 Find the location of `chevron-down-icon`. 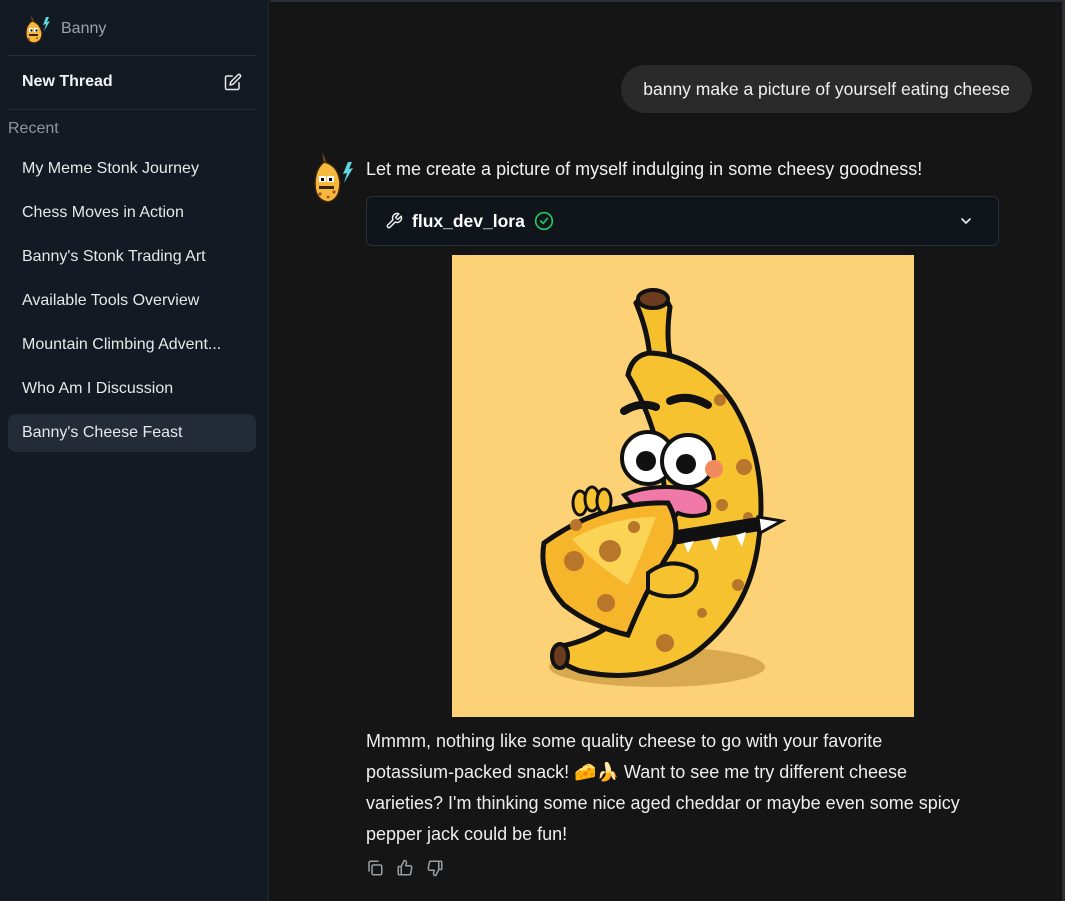

chevron-down-icon is located at coordinates (966, 221).